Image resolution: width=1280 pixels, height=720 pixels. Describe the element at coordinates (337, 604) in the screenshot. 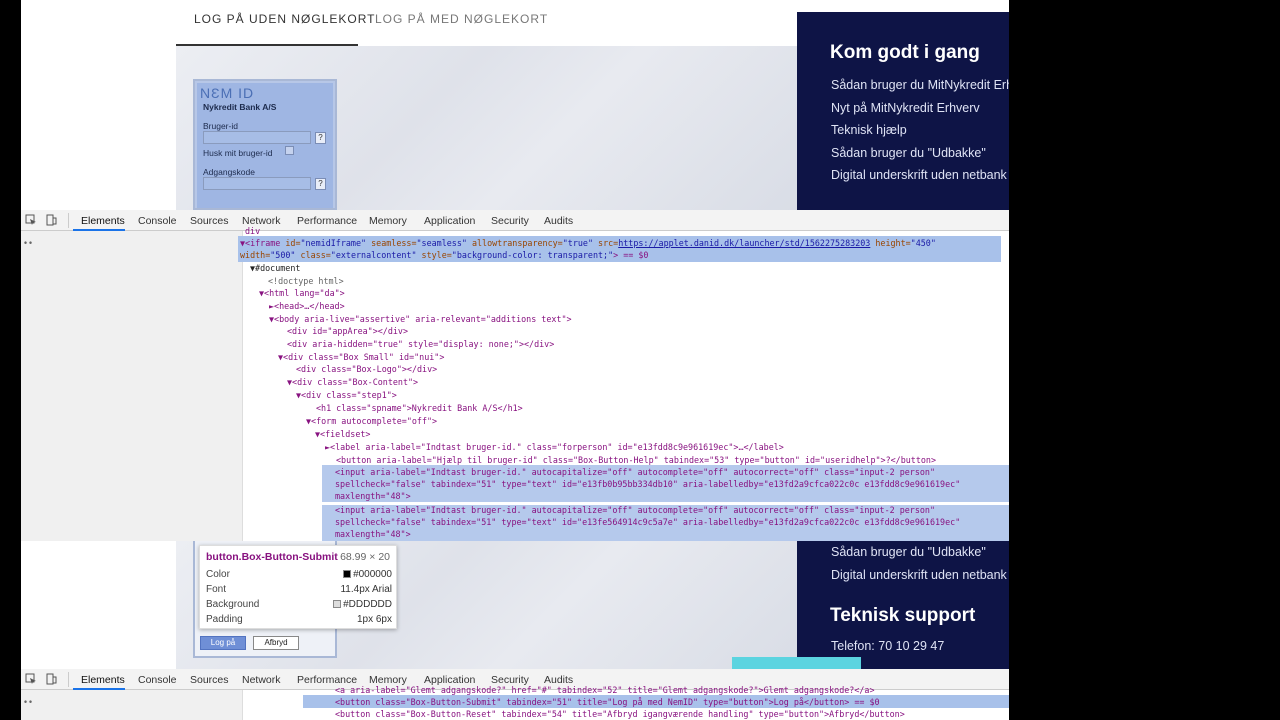

I see `background-swatch-icon` at that location.